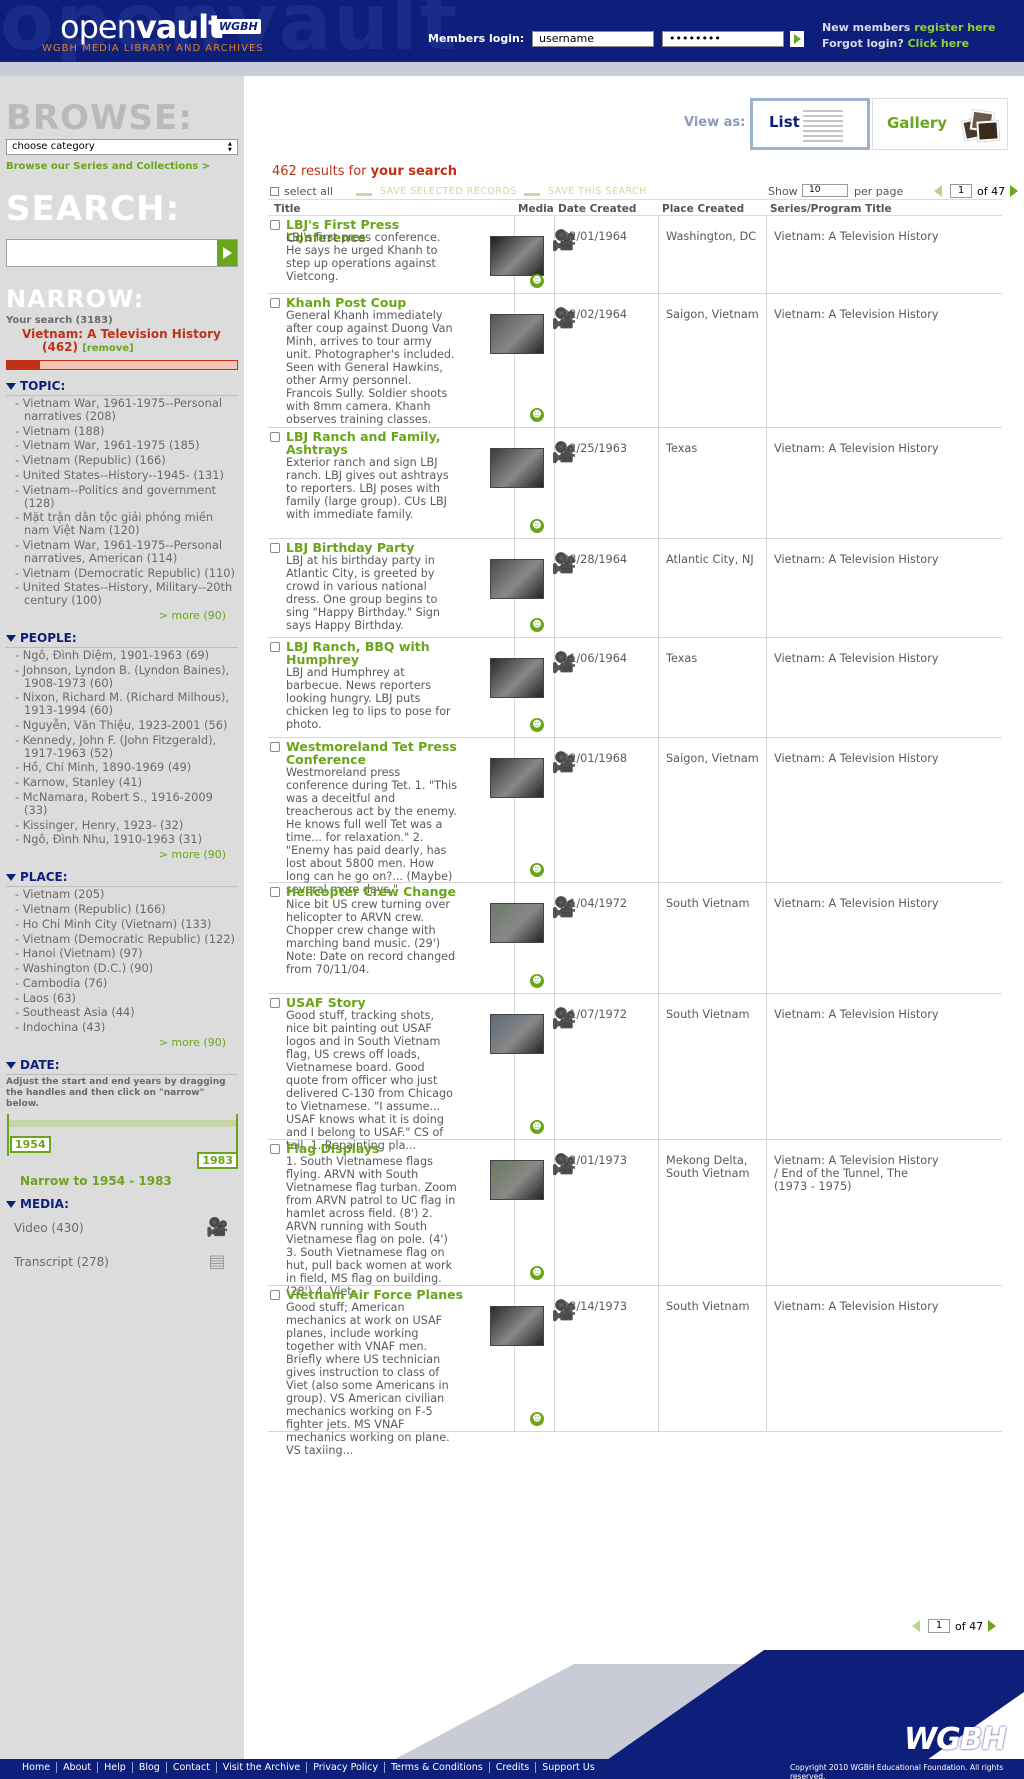 The width and height of the screenshot is (1024, 1779). Describe the element at coordinates (191, 1767) in the screenshot. I see `footer-link: Contact` at that location.